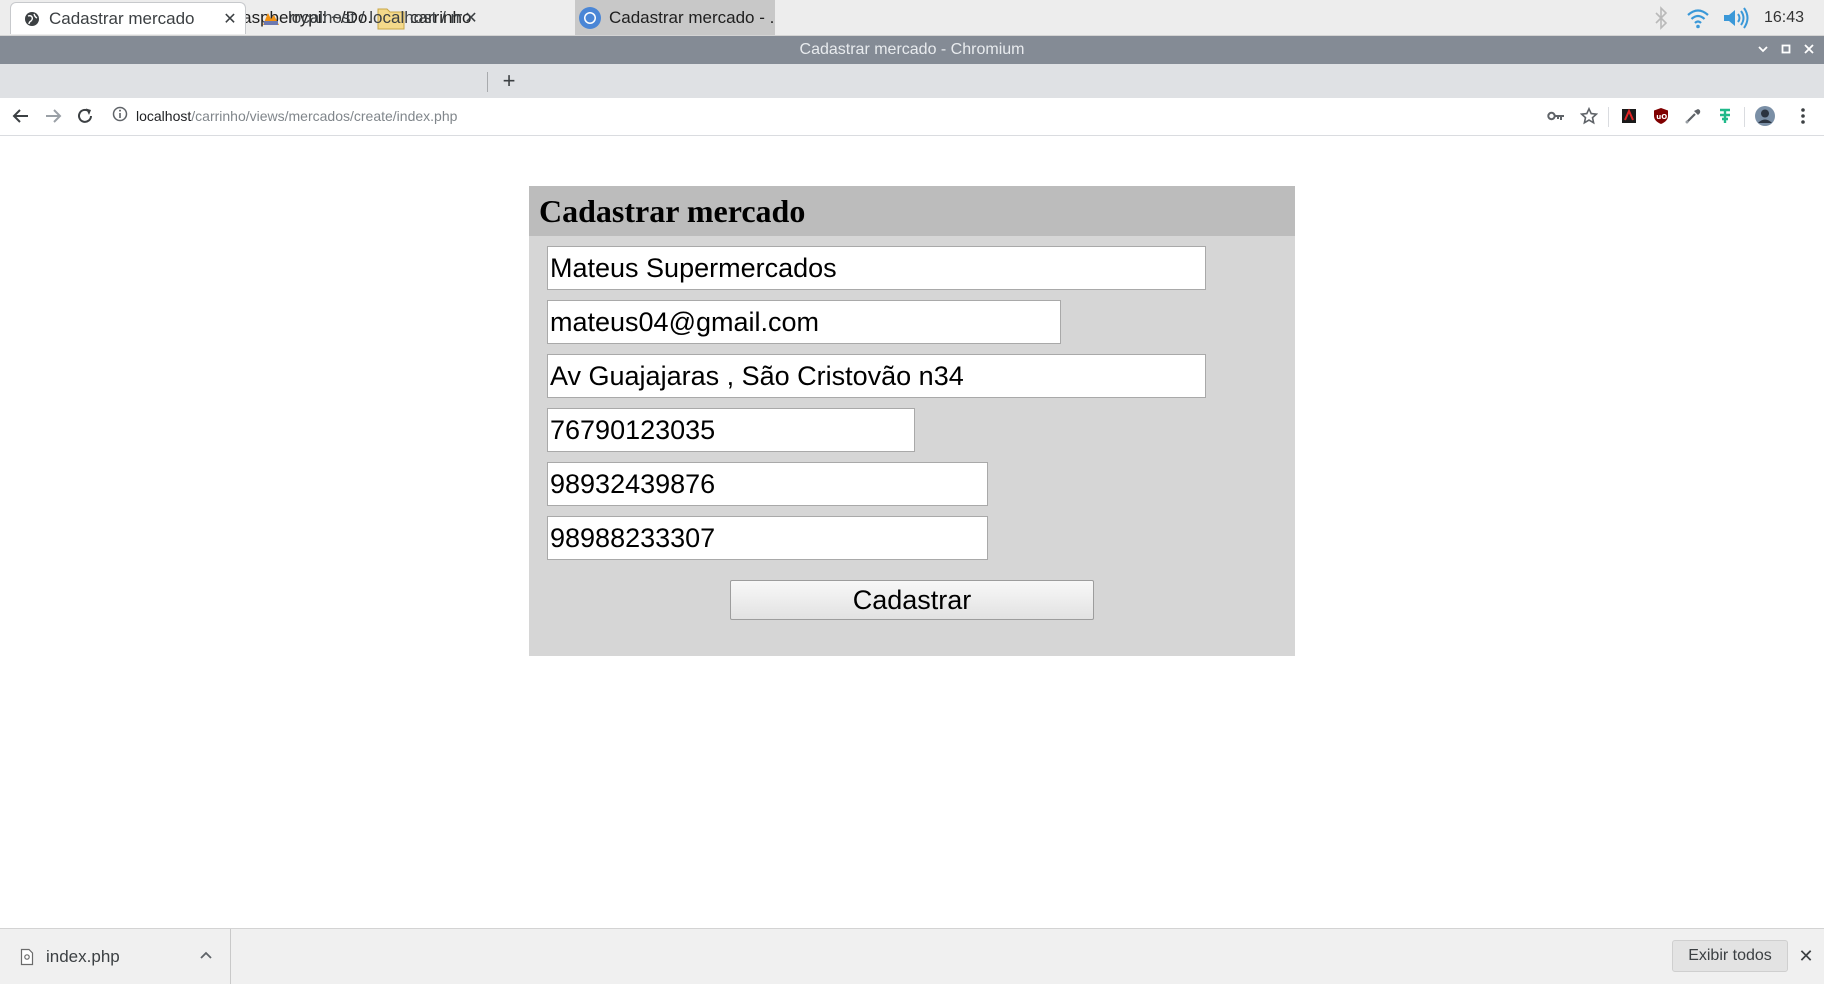 The width and height of the screenshot is (1824, 984). I want to click on cadastrar-button: Cadastrar, so click(912, 600).